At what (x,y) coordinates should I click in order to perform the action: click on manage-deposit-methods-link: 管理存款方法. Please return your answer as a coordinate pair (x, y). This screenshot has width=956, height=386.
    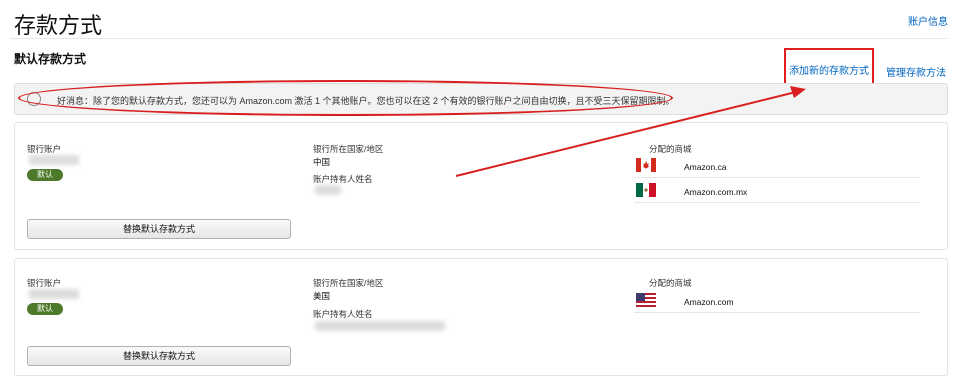
    Looking at the image, I should click on (916, 71).